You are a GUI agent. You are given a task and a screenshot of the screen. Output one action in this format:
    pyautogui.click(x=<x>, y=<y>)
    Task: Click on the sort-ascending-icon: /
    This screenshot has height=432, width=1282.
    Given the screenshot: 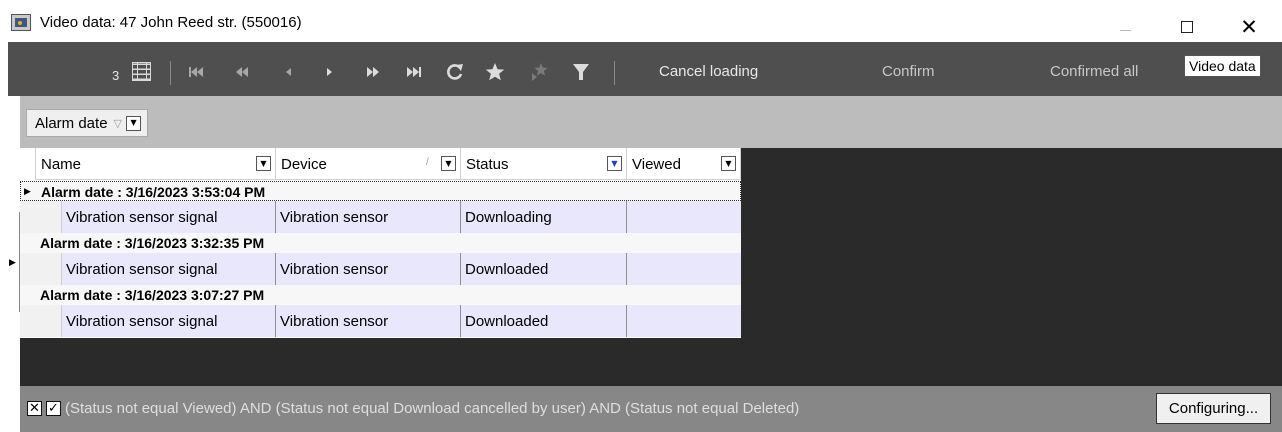 What is the action you would take?
    pyautogui.click(x=427, y=162)
    